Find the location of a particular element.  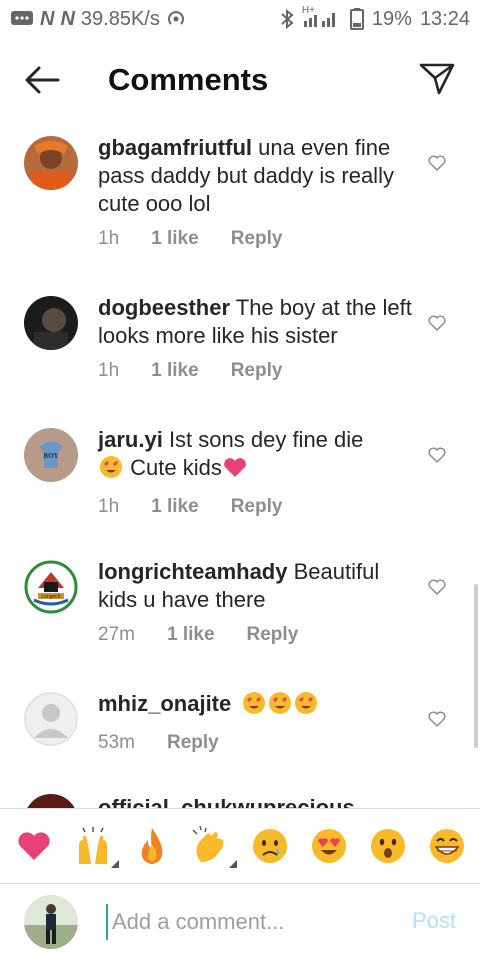

comment-text: official_chukwuprecious is located at coordinates (258, 801).